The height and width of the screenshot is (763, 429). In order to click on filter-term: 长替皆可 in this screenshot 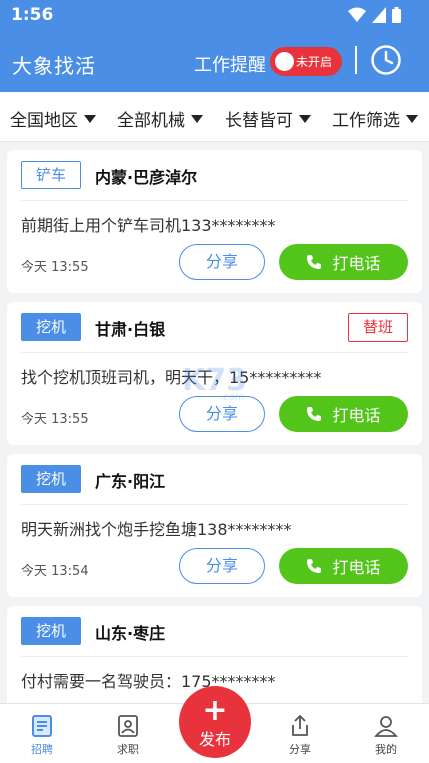, I will do `click(268, 118)`.